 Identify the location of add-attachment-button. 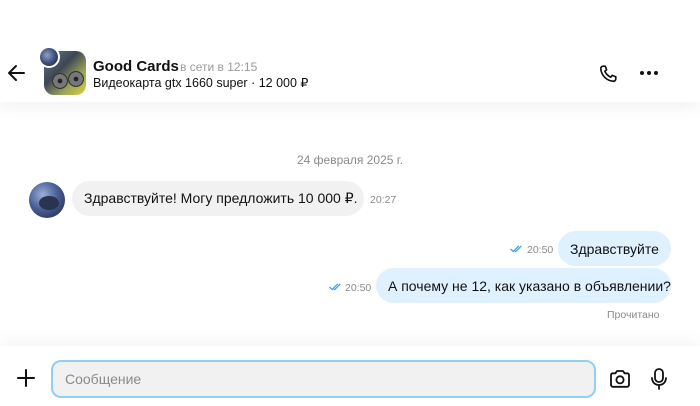
(26, 378).